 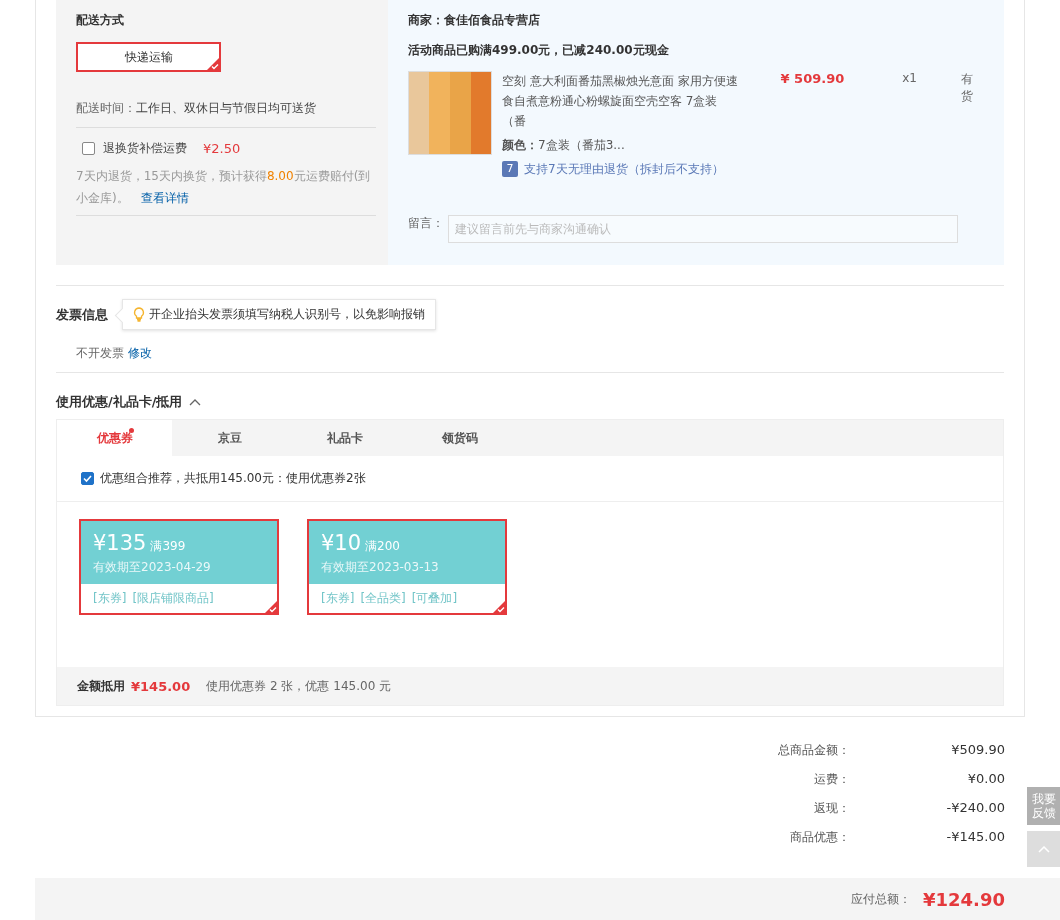 I want to click on total-value: -¥240.00, so click(x=975, y=808).